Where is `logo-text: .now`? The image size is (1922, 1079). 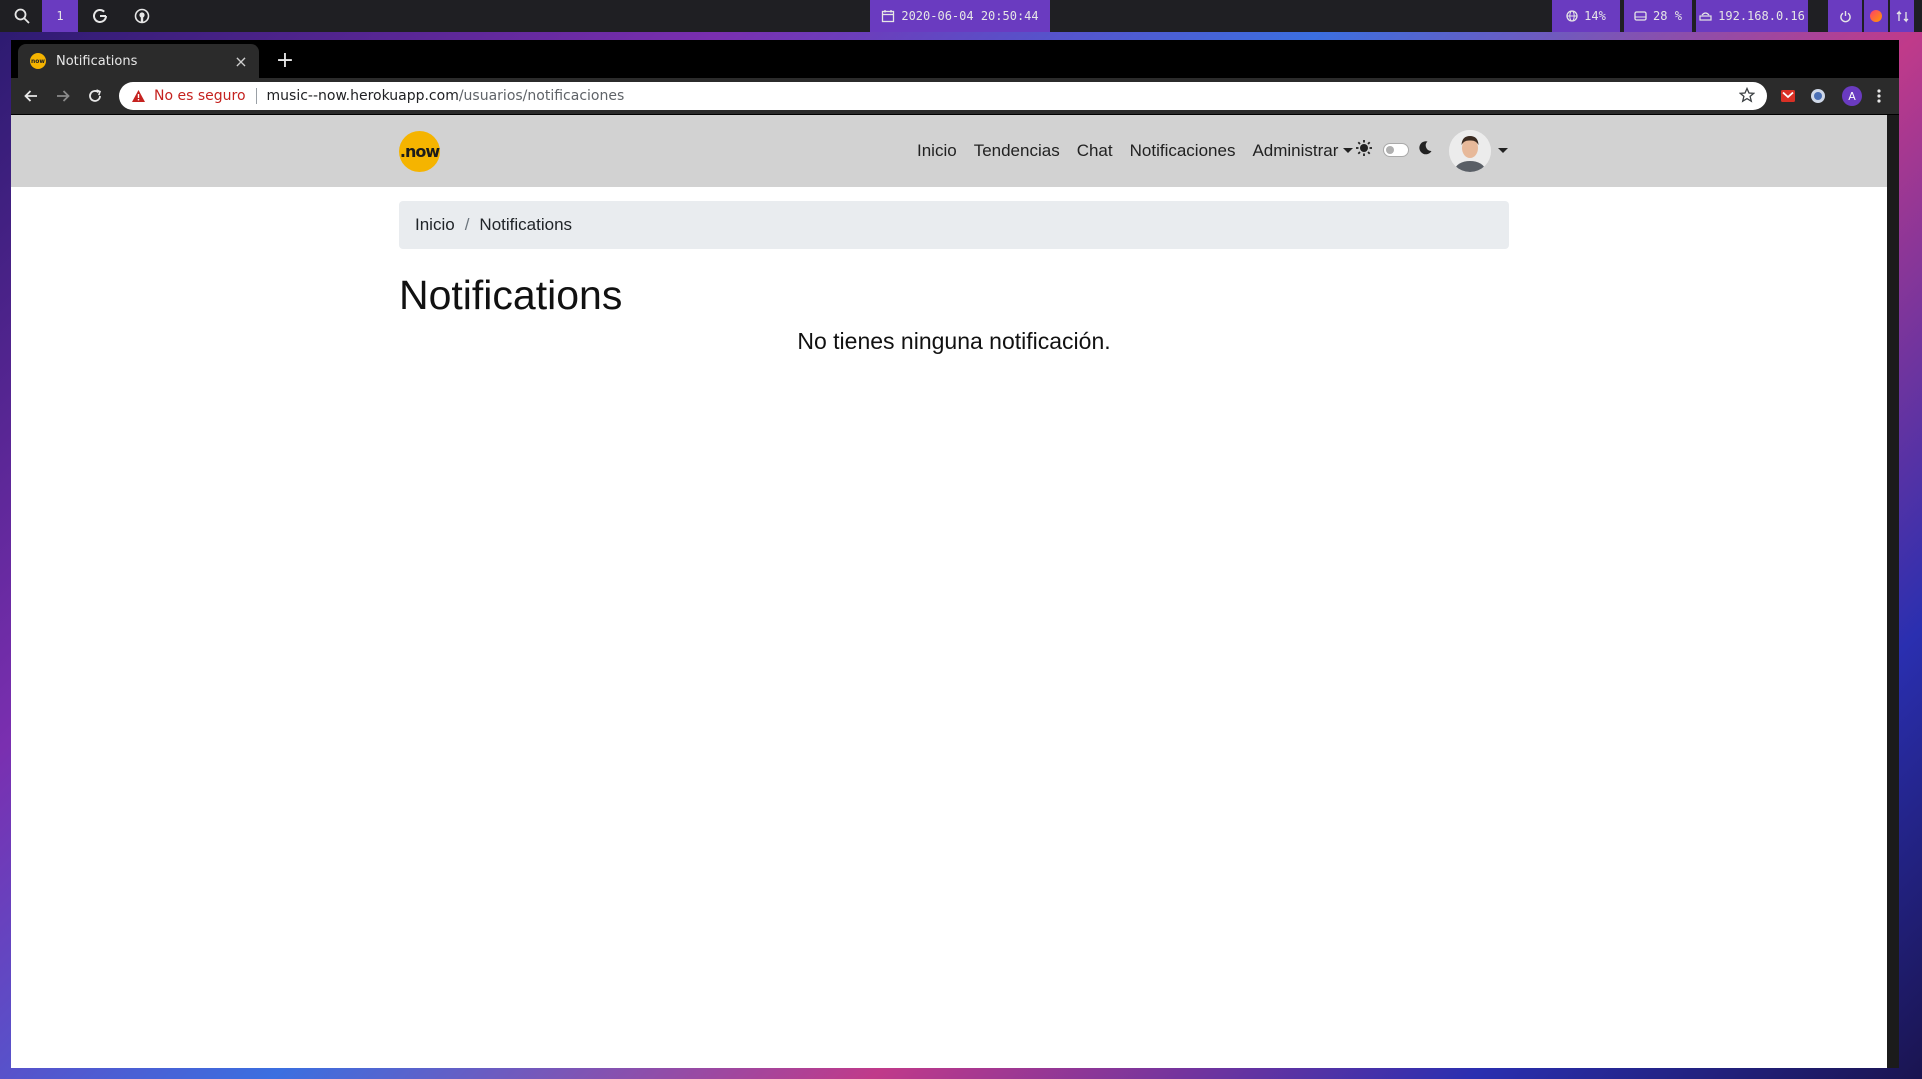
logo-text: .now is located at coordinates (419, 151).